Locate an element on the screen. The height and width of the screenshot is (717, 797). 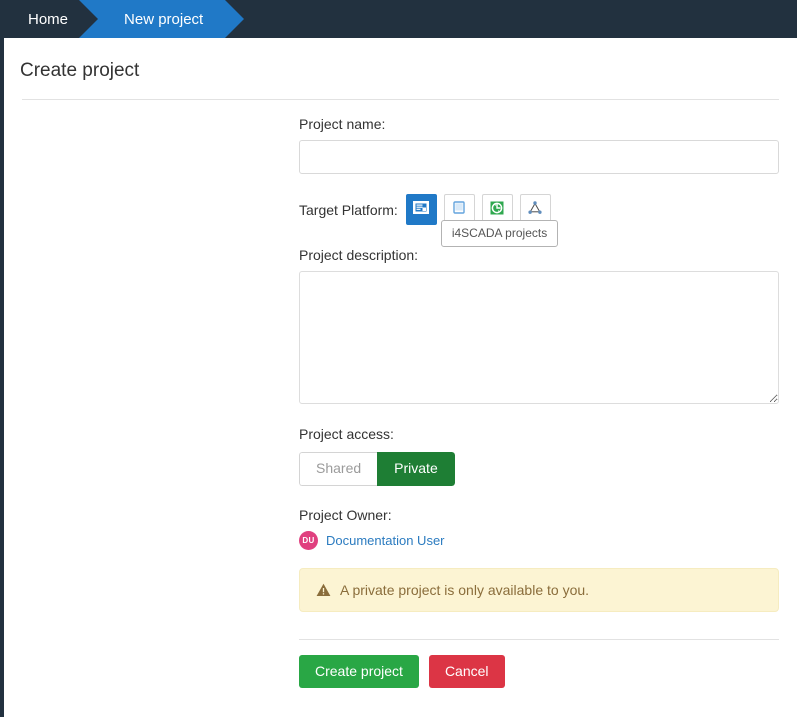
footer-divider is located at coordinates (539, 639).